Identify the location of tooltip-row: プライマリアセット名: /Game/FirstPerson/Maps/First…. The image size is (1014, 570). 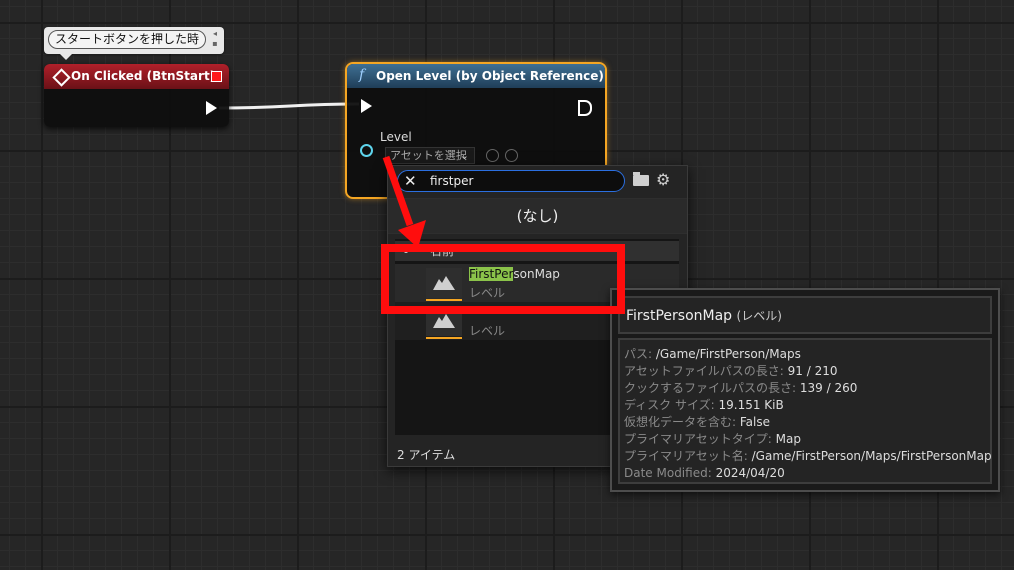
(808, 456).